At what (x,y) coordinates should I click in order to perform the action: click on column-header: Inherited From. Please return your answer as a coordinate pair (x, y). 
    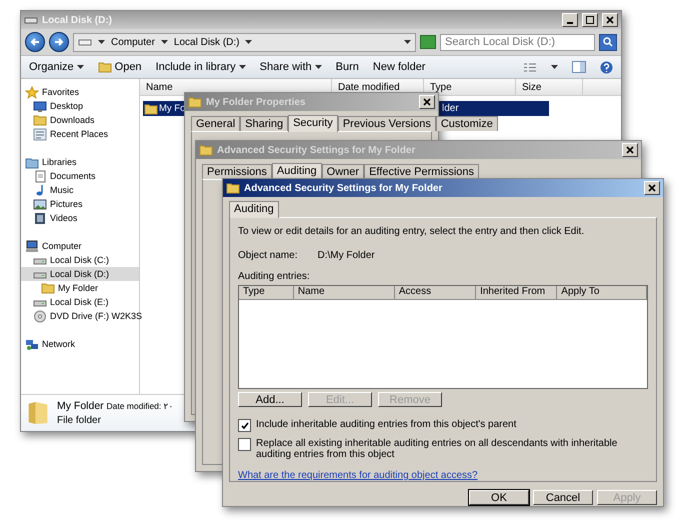
    Looking at the image, I should click on (517, 292).